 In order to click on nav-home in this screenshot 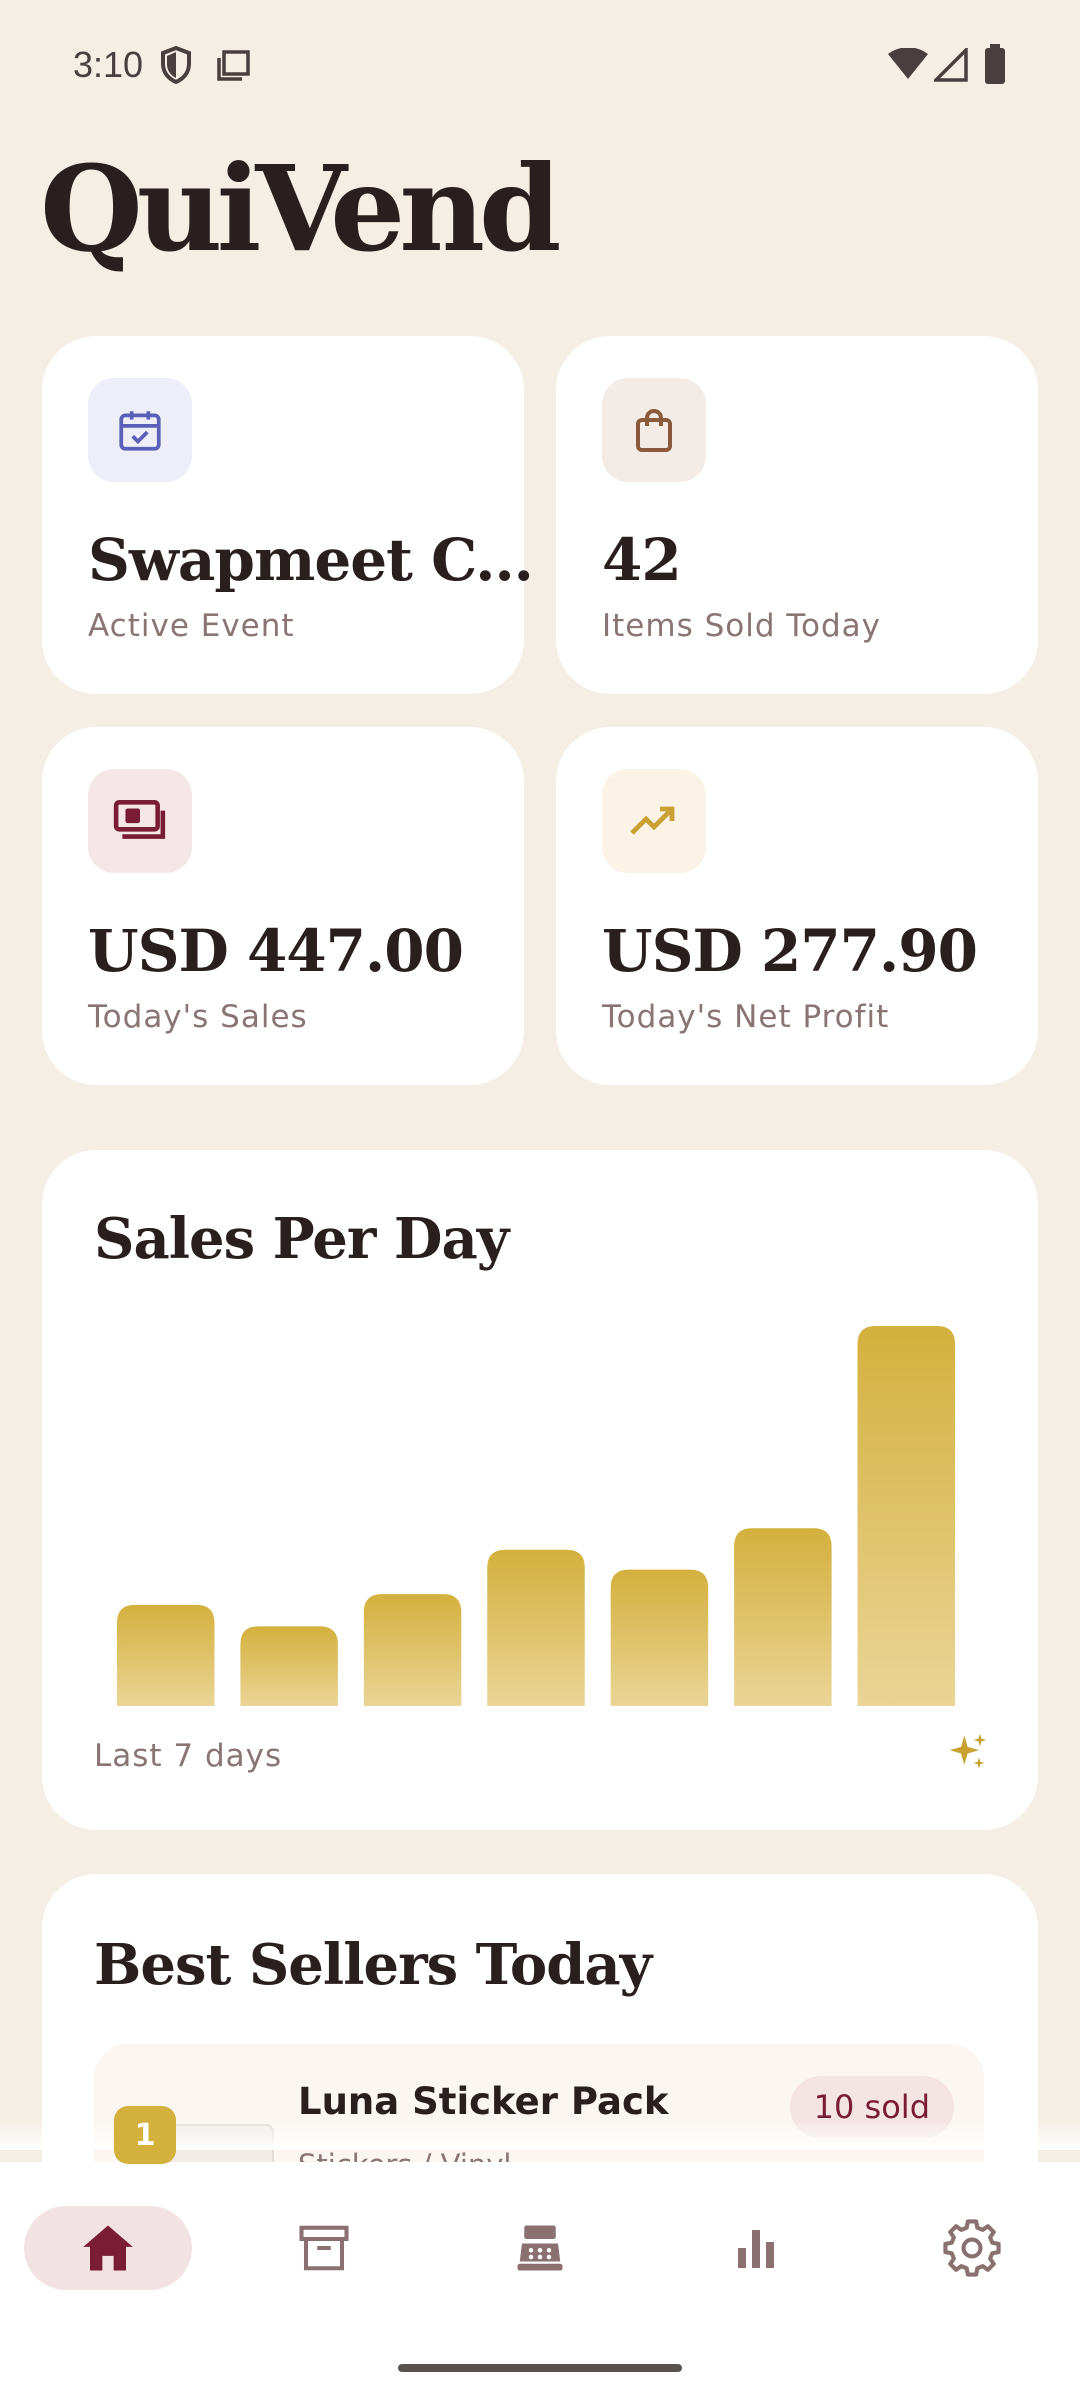, I will do `click(108, 2248)`.